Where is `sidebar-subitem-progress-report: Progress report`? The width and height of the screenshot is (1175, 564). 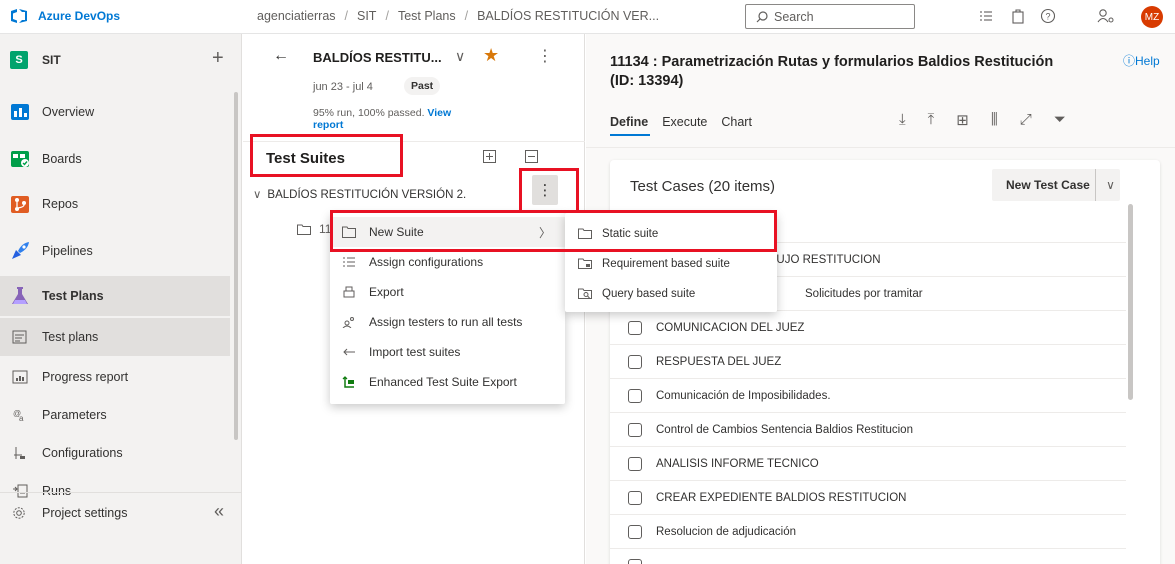
sidebar-subitem-progress-report: Progress report is located at coordinates (115, 377).